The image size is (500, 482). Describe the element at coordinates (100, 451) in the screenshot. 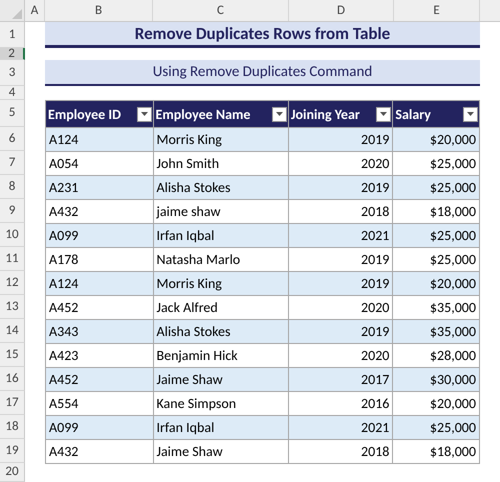

I see `table-cell: A432` at that location.